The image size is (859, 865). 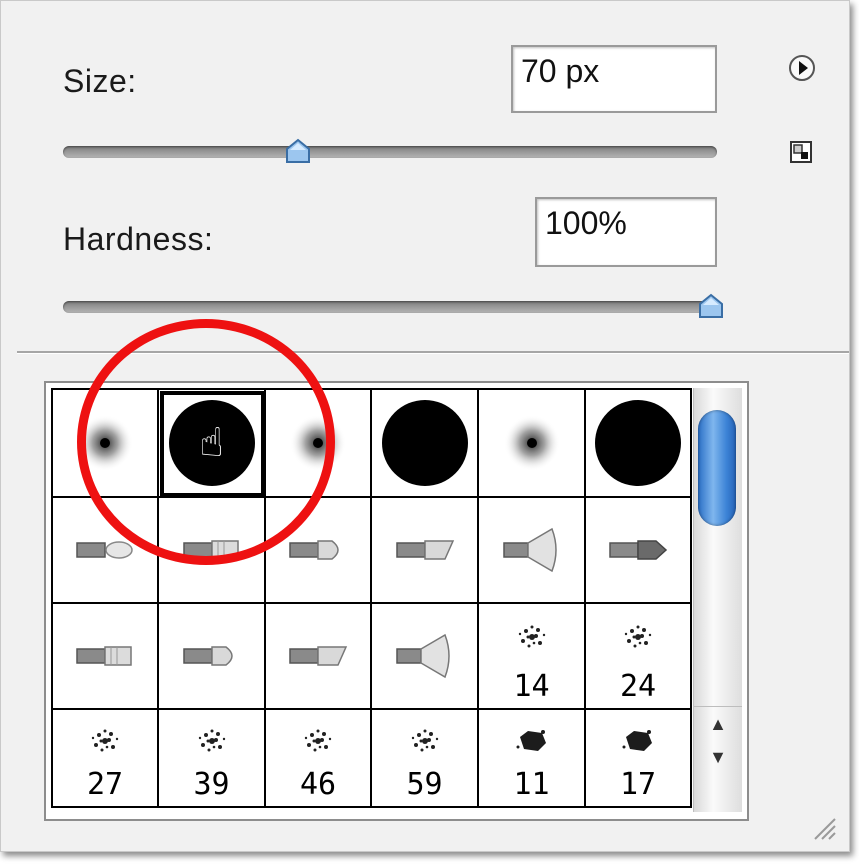 I want to click on brush-size-number: 24, so click(x=638, y=686).